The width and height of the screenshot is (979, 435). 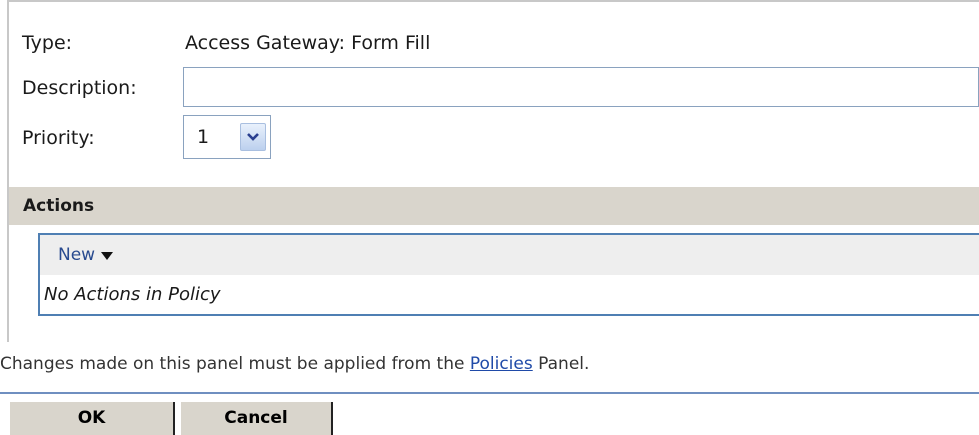 I want to click on type-label: Type:, so click(x=47, y=43).